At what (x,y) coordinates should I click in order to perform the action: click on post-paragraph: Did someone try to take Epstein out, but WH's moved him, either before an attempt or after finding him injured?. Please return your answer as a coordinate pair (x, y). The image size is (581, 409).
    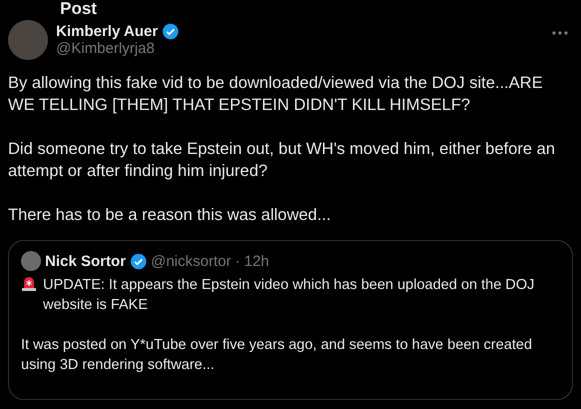
    Looking at the image, I should click on (282, 160).